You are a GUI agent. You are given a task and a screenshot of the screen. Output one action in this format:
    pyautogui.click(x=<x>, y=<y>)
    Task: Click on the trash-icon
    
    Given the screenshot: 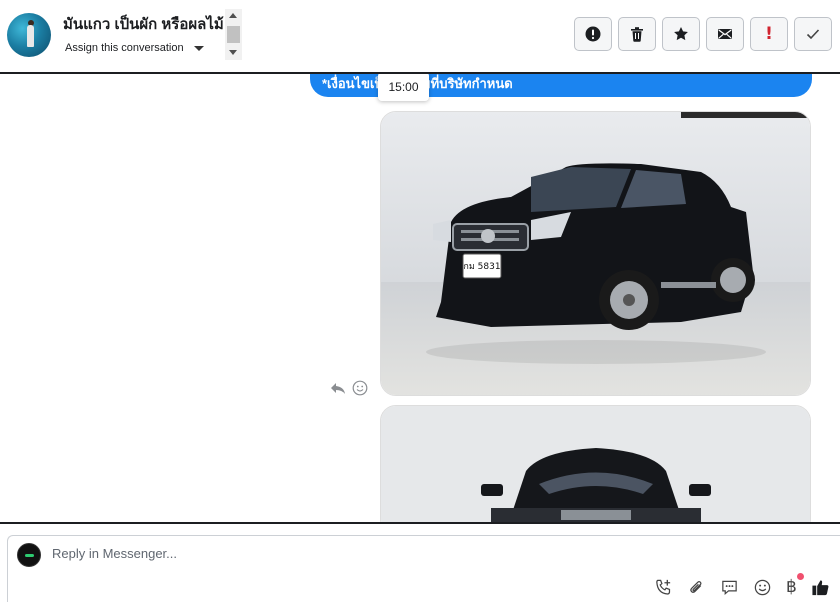 What is the action you would take?
    pyautogui.click(x=637, y=34)
    